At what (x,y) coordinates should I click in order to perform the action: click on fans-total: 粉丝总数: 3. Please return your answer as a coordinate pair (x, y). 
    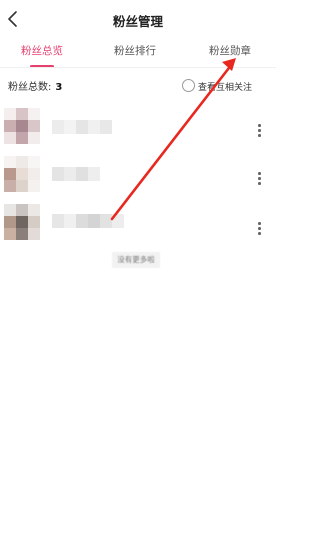
    Looking at the image, I should click on (35, 85).